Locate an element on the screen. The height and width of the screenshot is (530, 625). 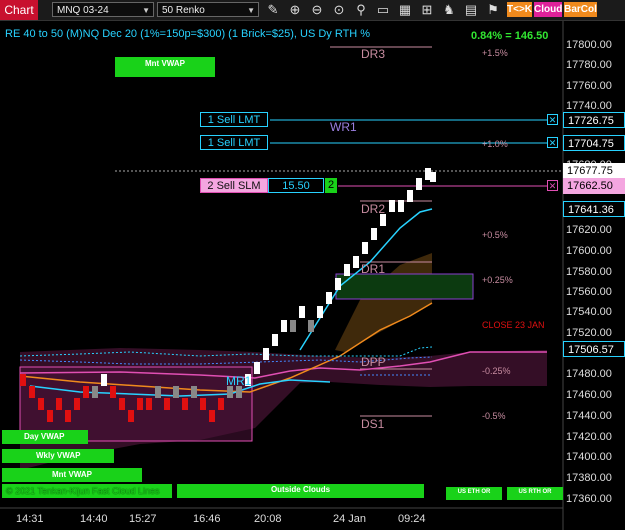
barcol-button: BarCol is located at coordinates (580, 9).